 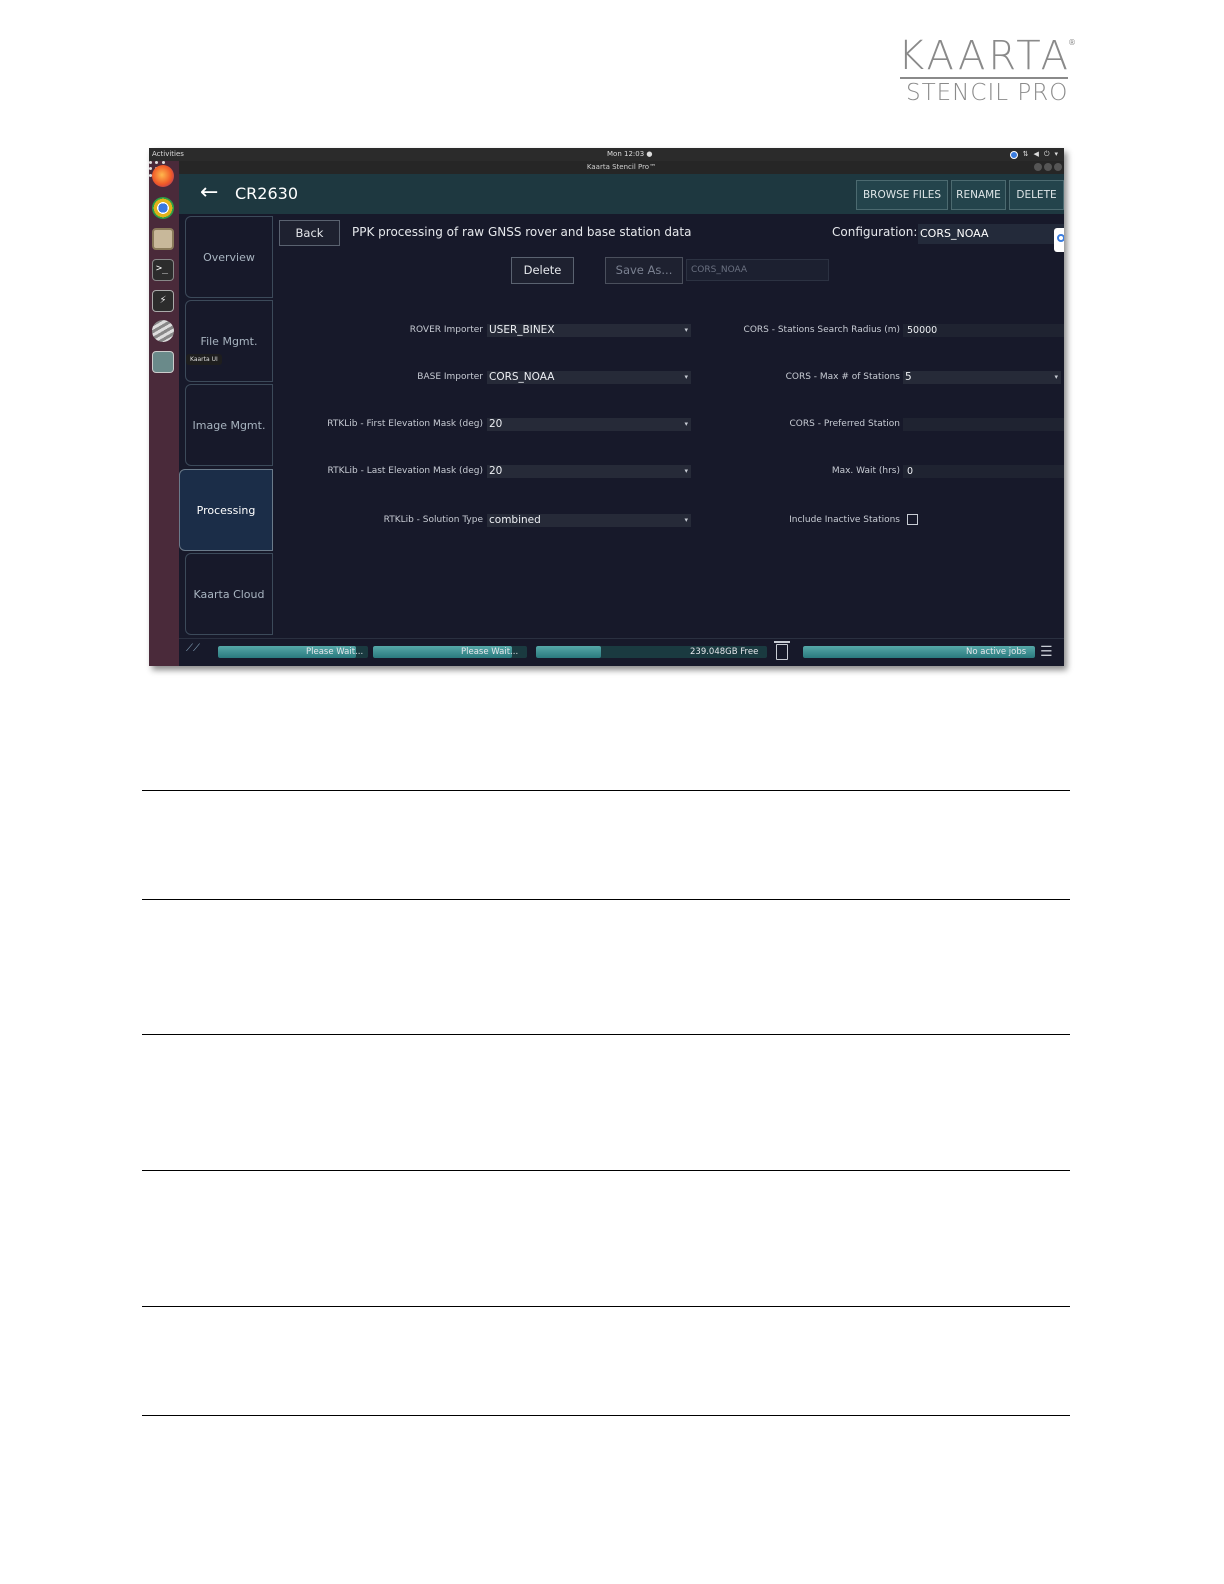 I want to click on disk-space-text: 239.048GB Free, so click(x=724, y=652).